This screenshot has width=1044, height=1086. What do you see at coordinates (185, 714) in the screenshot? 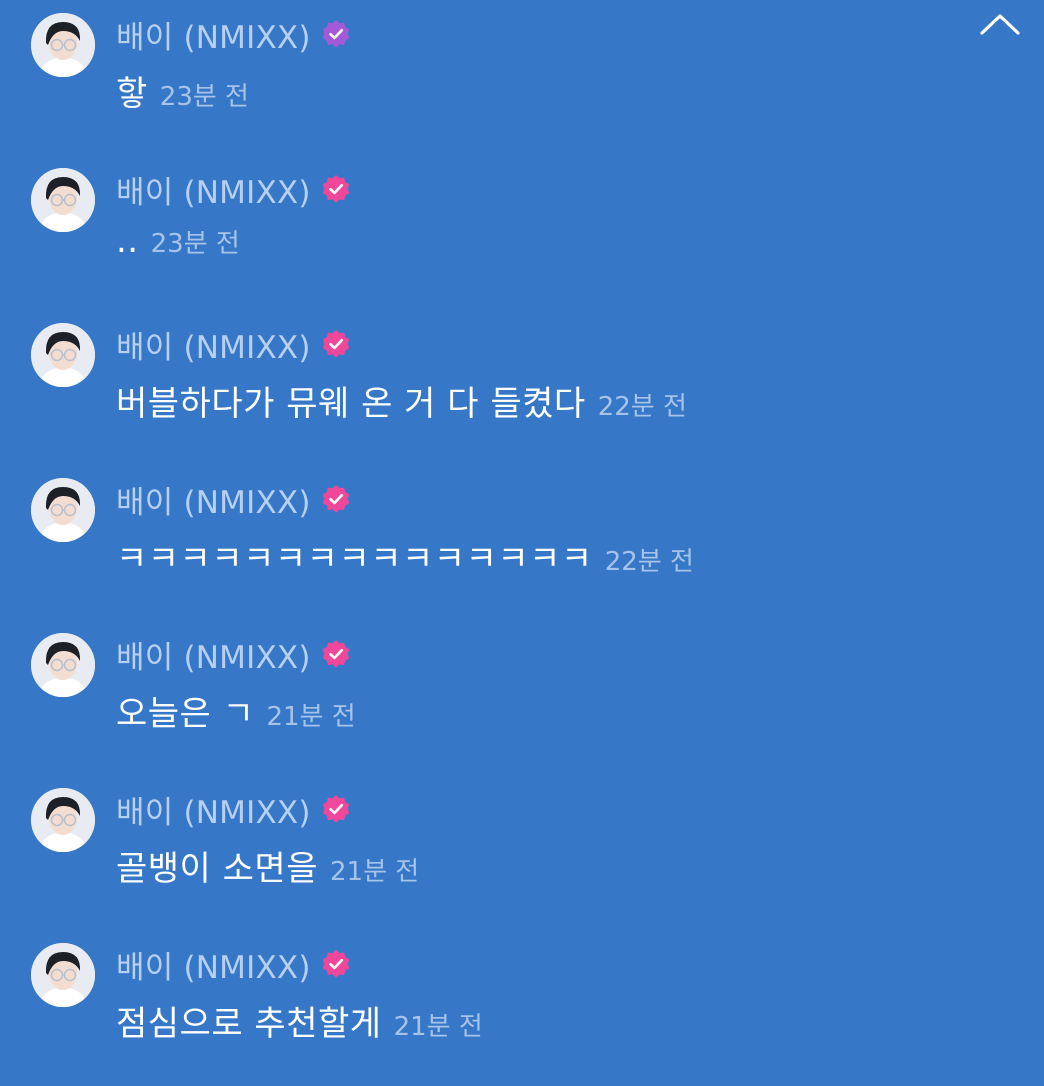
I see `message-text: 오늘은 ㄱ` at bounding box center [185, 714].